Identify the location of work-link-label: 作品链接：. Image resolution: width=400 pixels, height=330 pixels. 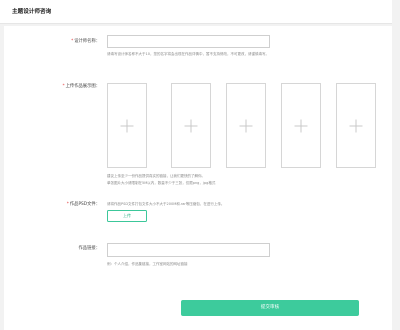
(89, 248).